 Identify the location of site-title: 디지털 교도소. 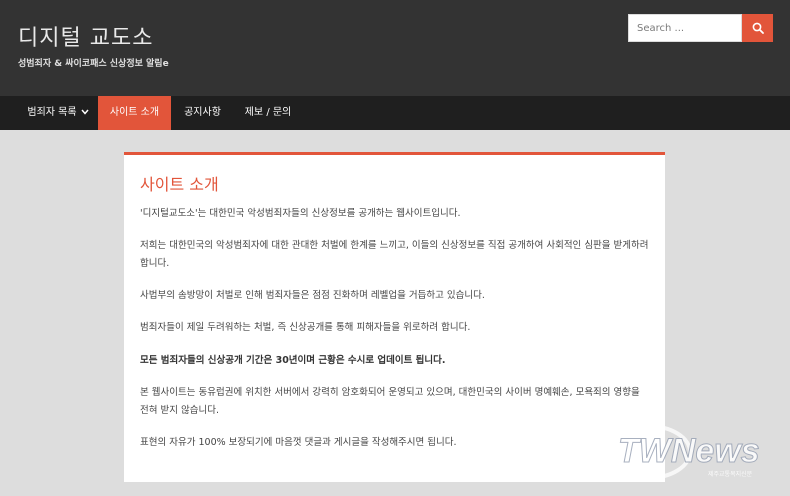
(85, 36).